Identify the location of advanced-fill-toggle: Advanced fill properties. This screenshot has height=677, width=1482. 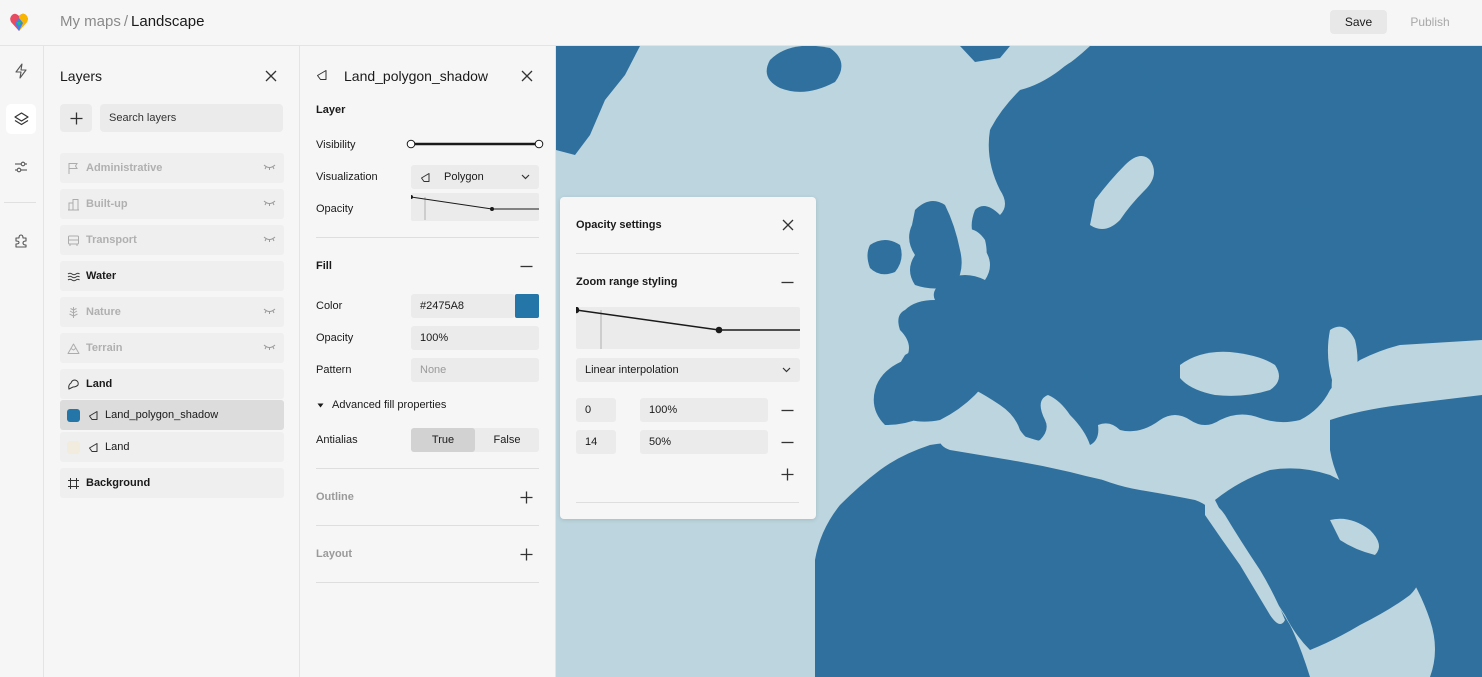
(381, 405).